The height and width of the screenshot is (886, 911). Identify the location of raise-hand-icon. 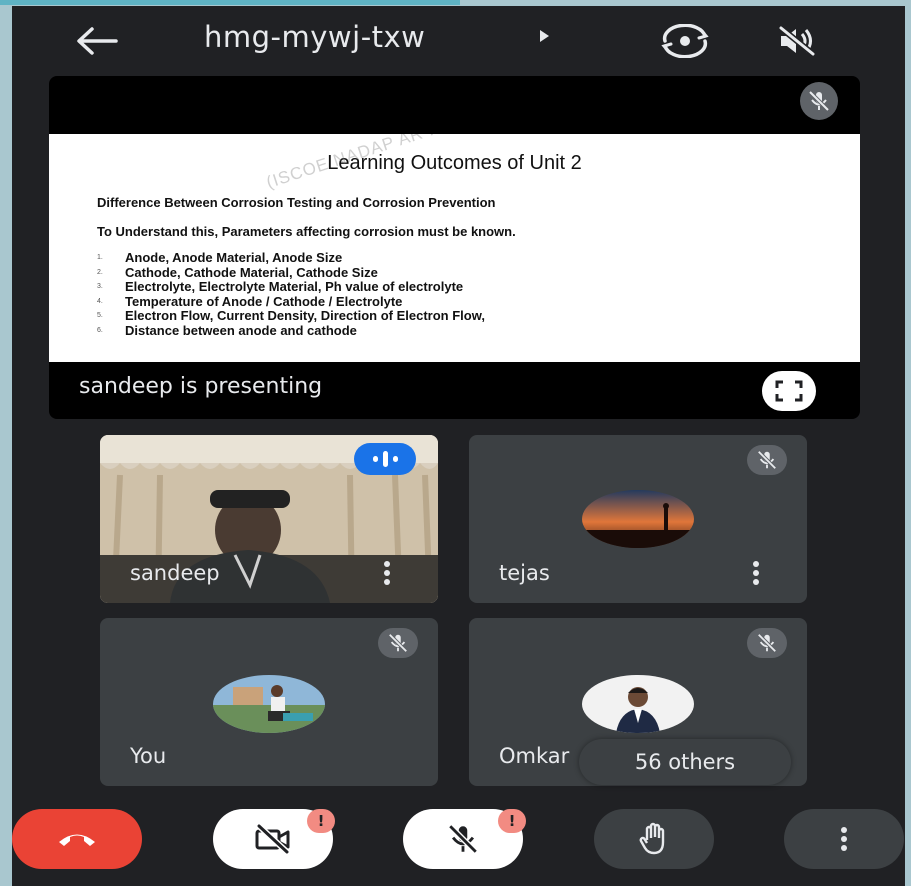
(652, 838).